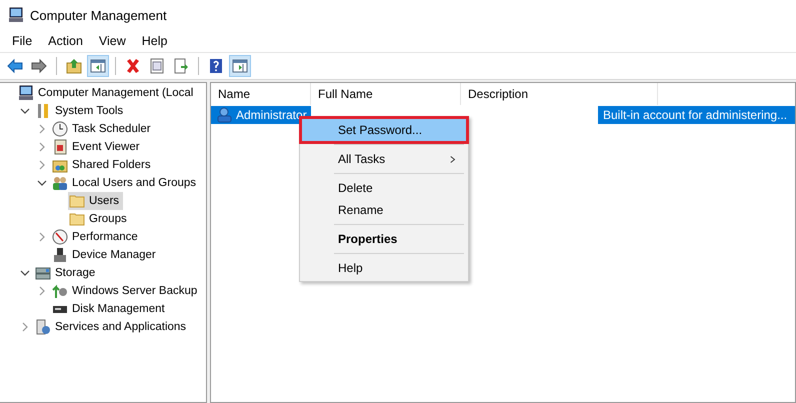 This screenshot has width=796, height=403. I want to click on tree-item: Performance, so click(96, 237).